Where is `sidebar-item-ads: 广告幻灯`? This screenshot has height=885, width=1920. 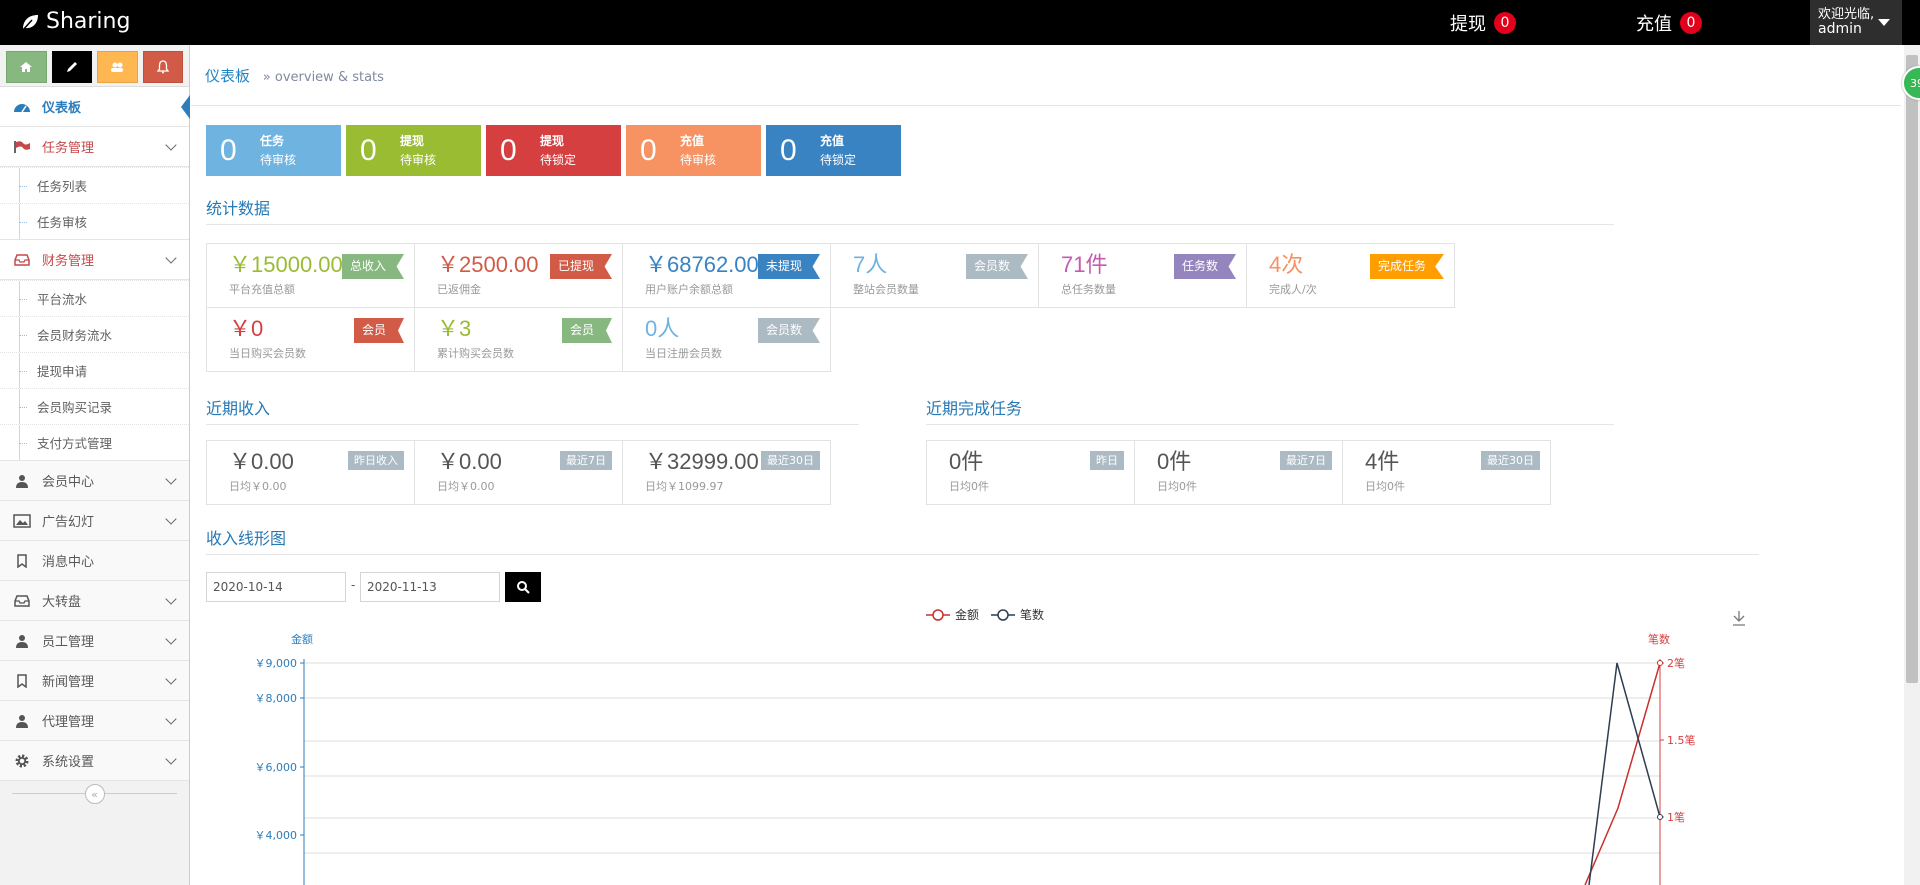 sidebar-item-ads: 广告幻灯 is located at coordinates (94, 521).